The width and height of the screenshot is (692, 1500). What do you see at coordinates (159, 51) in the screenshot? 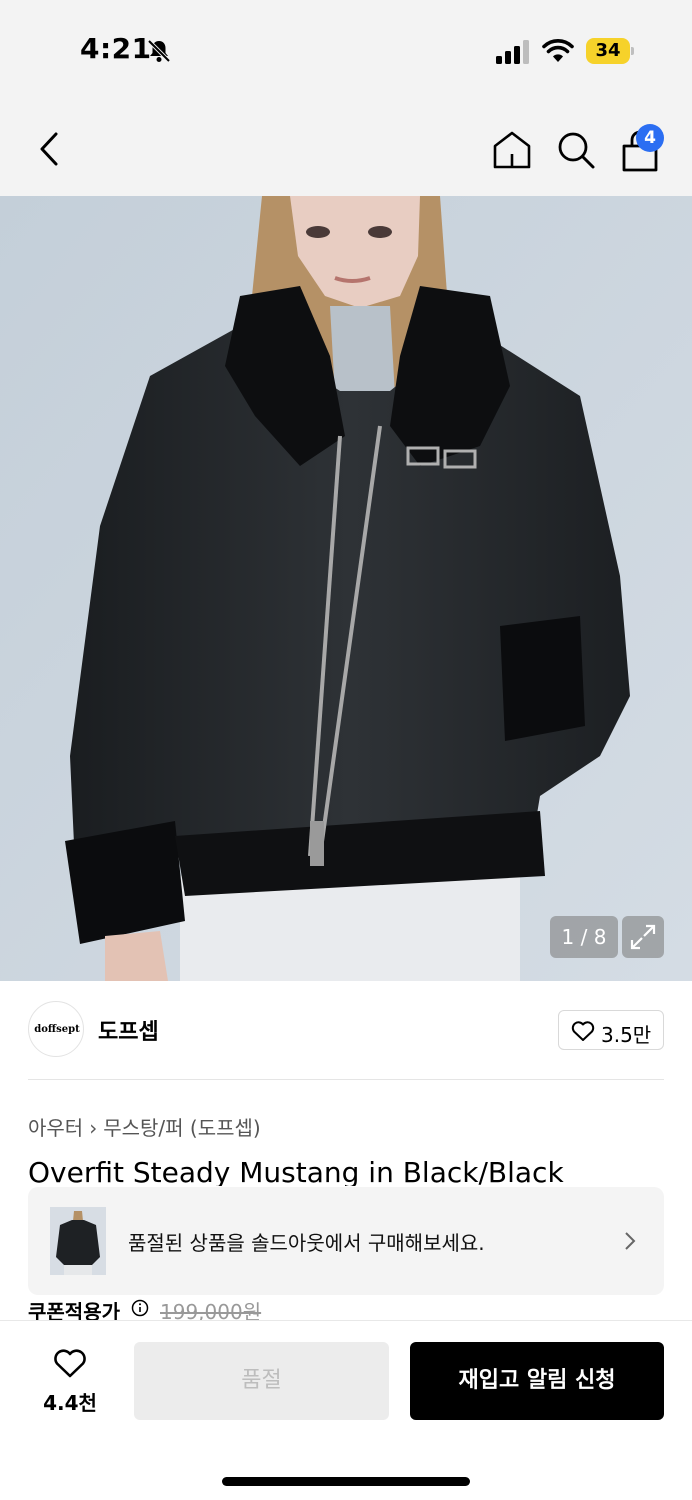
I see `bell-off-icon` at bounding box center [159, 51].